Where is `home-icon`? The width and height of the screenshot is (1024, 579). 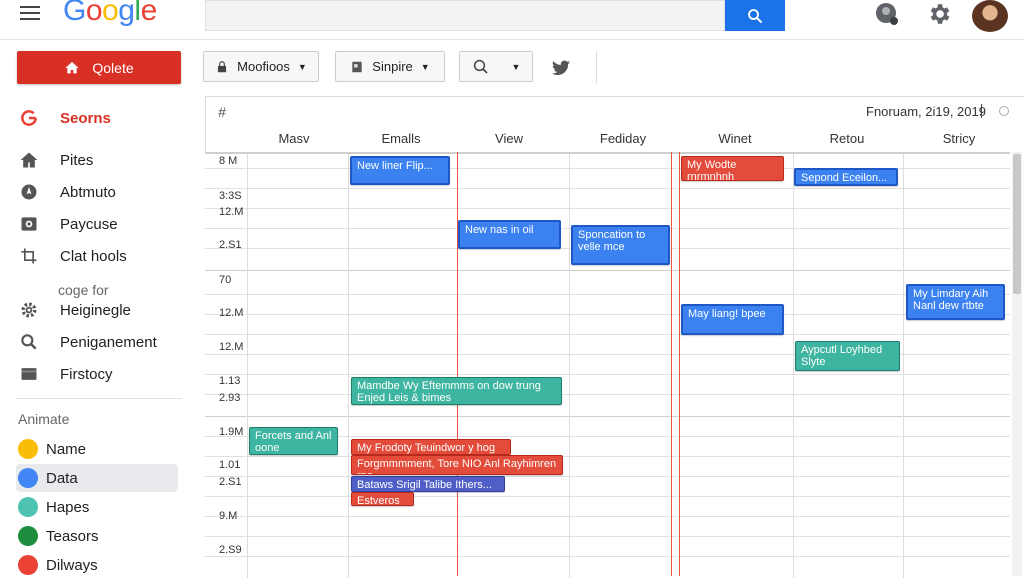
home-icon is located at coordinates (29, 160).